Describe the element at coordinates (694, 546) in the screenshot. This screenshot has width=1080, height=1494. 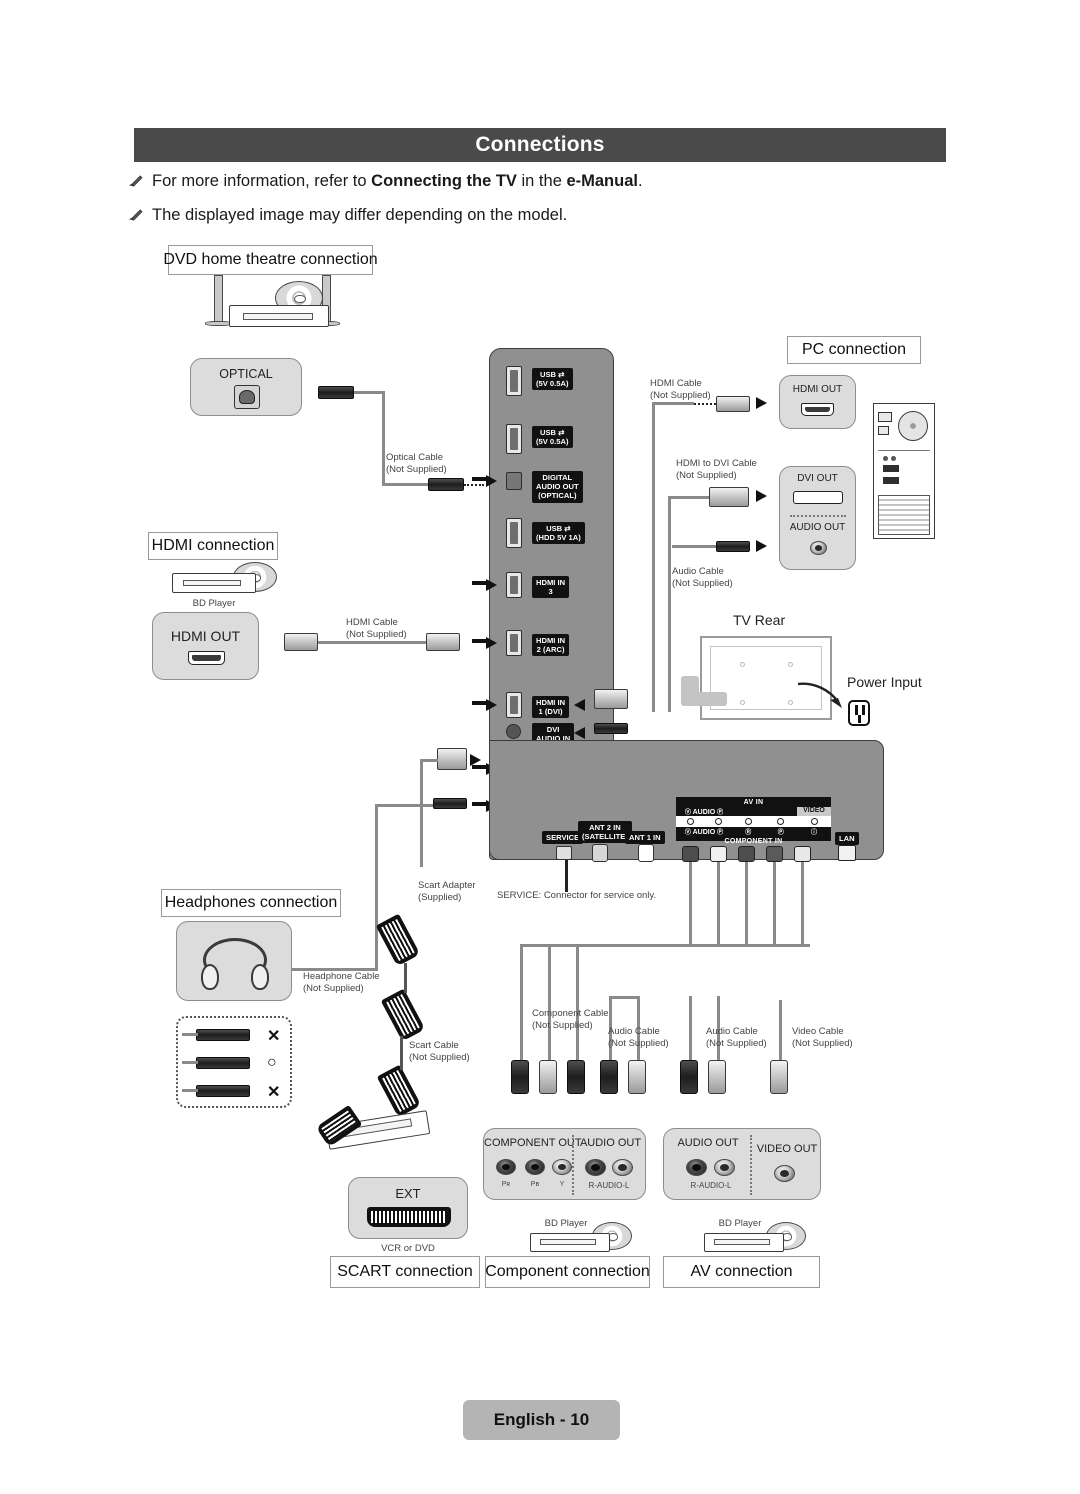
I see `pc-audio-wire` at that location.